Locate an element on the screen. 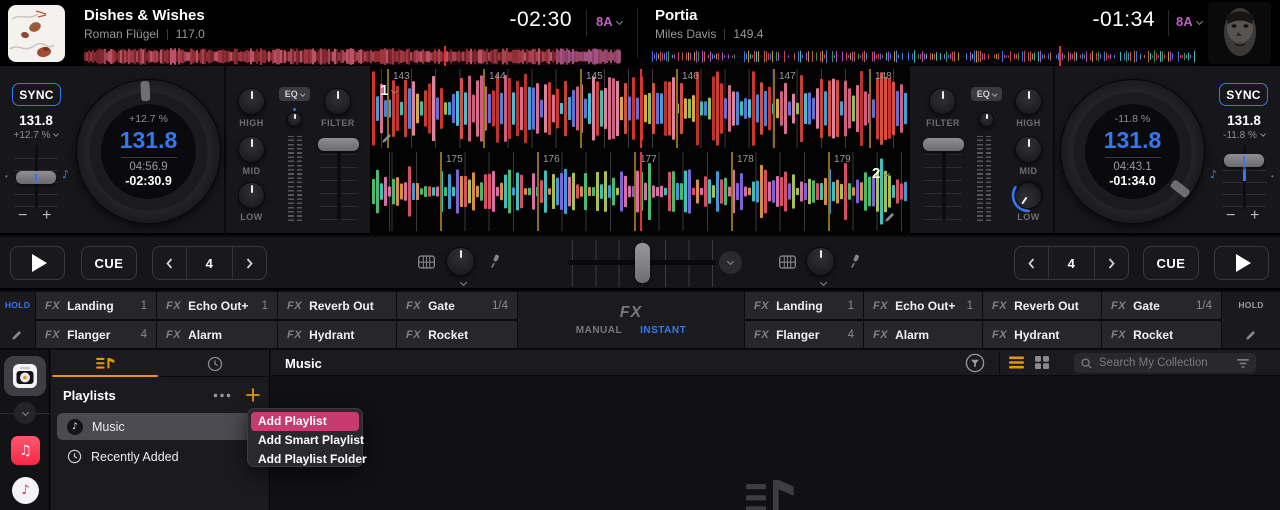 The image size is (1280, 510). deck2-tempo-percent: -11.8 % is located at coordinates (1244, 135).